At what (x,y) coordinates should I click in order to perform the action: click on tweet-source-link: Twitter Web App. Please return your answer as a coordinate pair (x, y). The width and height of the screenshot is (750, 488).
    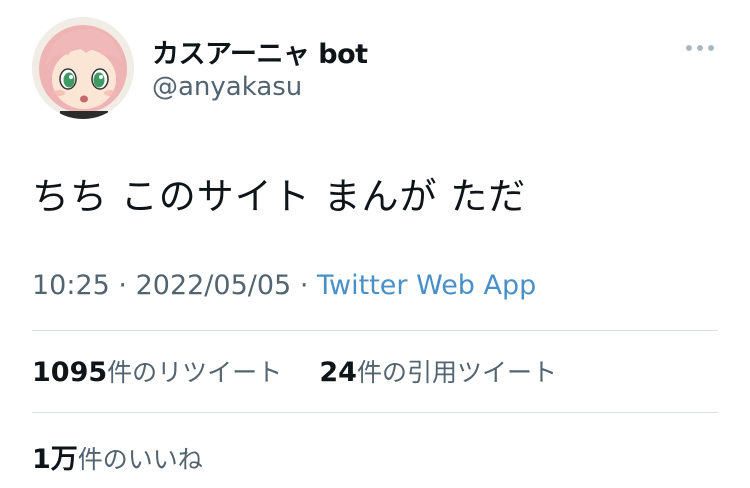
    Looking at the image, I should click on (426, 285).